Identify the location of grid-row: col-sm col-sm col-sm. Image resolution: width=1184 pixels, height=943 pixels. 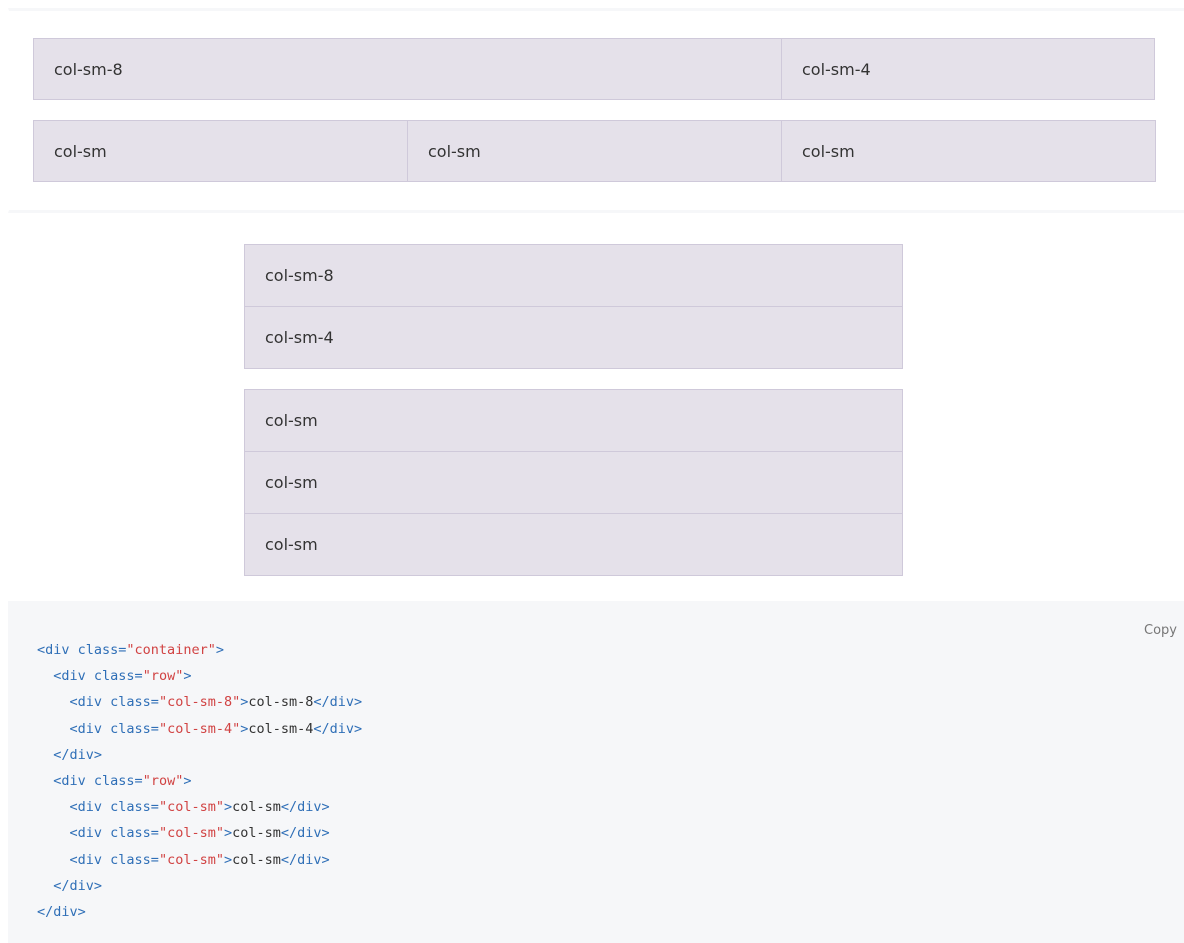
(594, 151).